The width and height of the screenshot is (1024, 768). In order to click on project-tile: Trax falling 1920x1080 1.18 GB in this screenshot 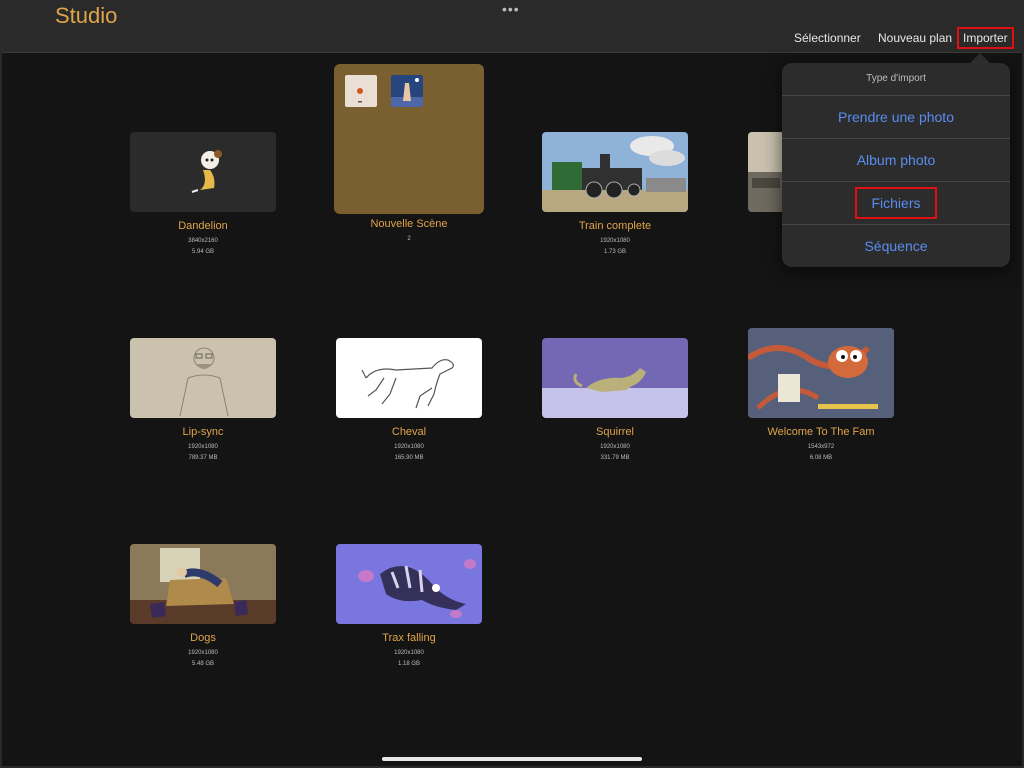, I will do `click(409, 607)`.